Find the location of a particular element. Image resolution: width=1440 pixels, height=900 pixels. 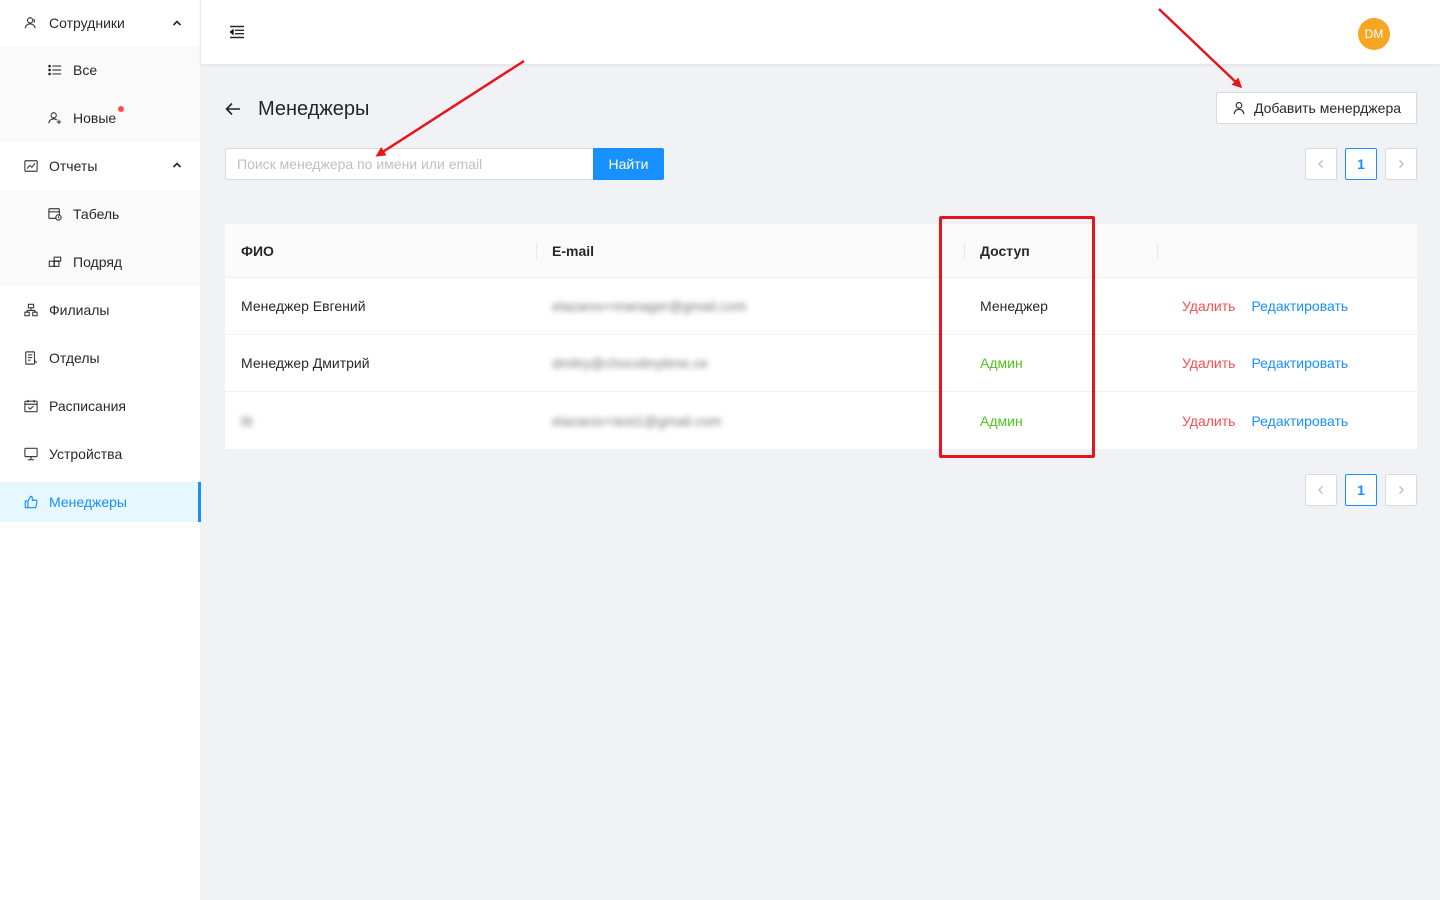

submenu-reports: Табель Подряд is located at coordinates (100, 238).